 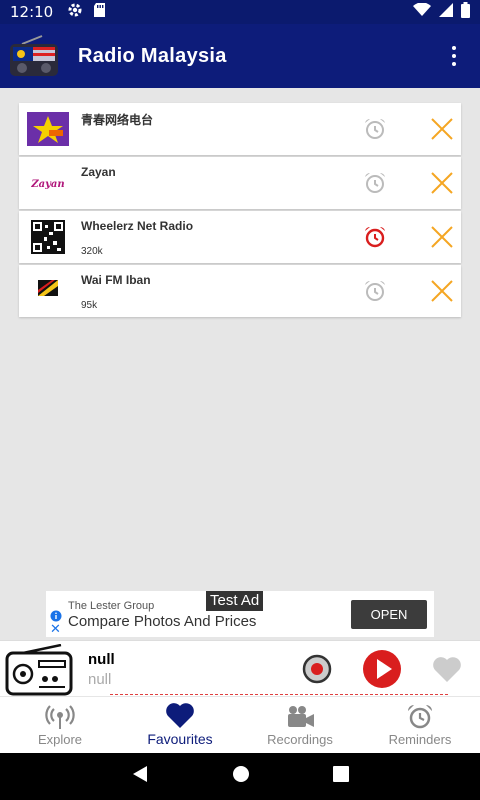 I want to click on radio-icon, so click(x=39, y=669).